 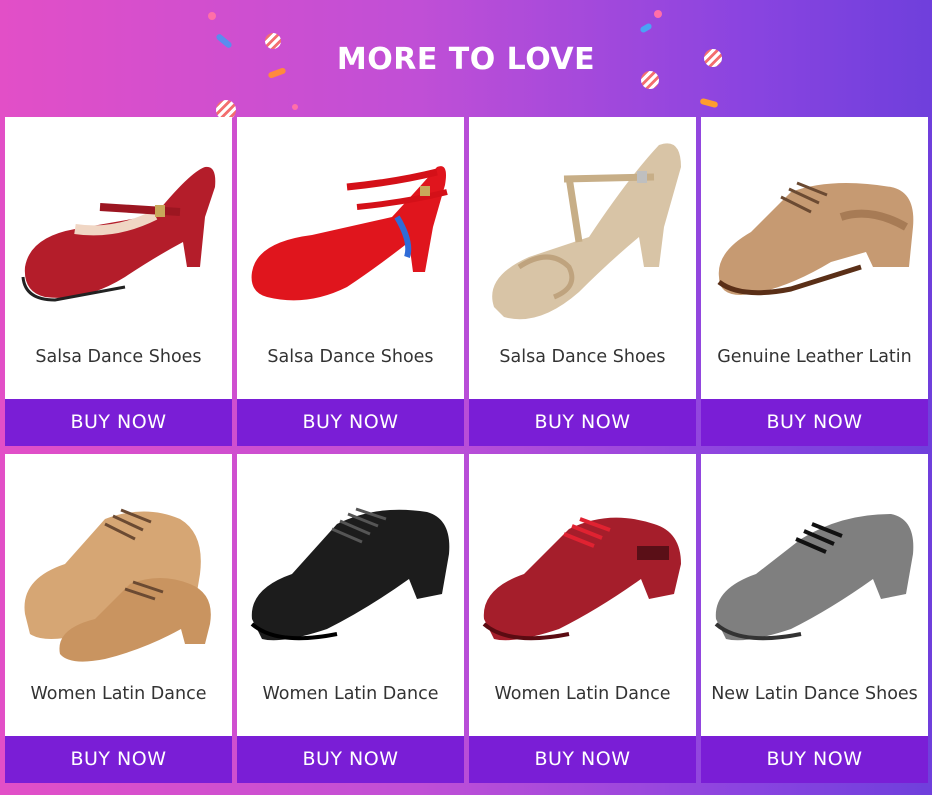 I want to click on red-heel-shoe-icon, so click(x=118, y=234).